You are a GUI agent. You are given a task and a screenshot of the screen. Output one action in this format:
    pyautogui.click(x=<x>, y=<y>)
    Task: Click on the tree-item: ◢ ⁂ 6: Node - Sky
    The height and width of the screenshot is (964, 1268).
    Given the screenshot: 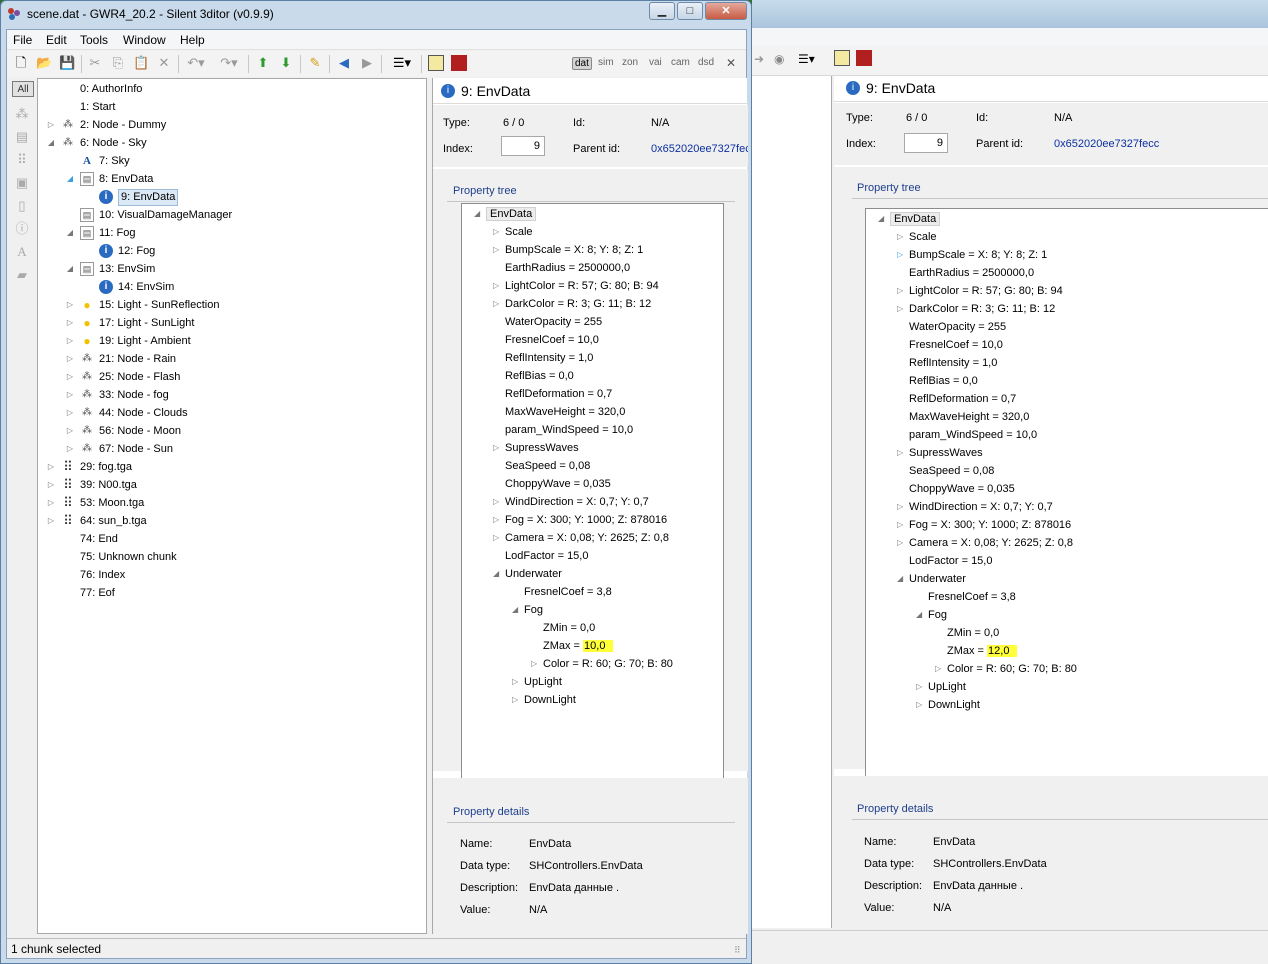 What is the action you would take?
    pyautogui.click(x=232, y=143)
    